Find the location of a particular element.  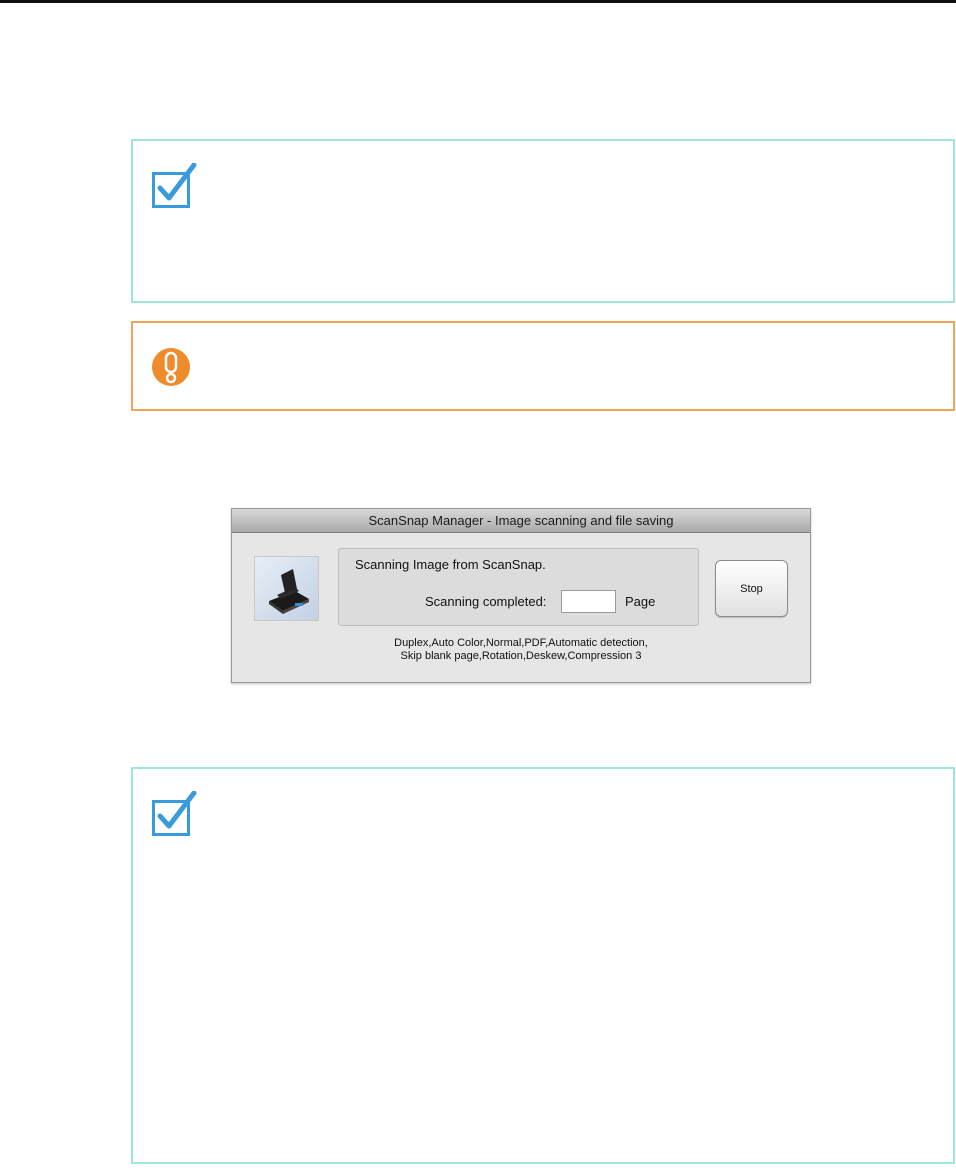

stop-button: Stop is located at coordinates (751, 588).